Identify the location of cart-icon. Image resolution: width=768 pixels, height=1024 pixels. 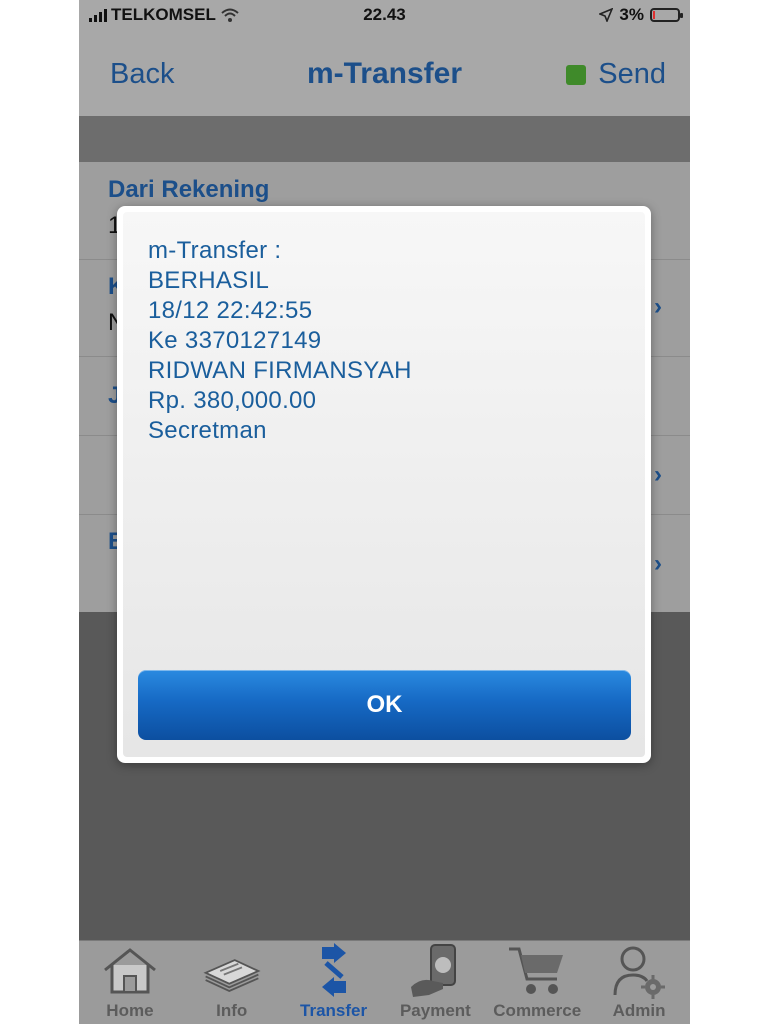
(537, 971).